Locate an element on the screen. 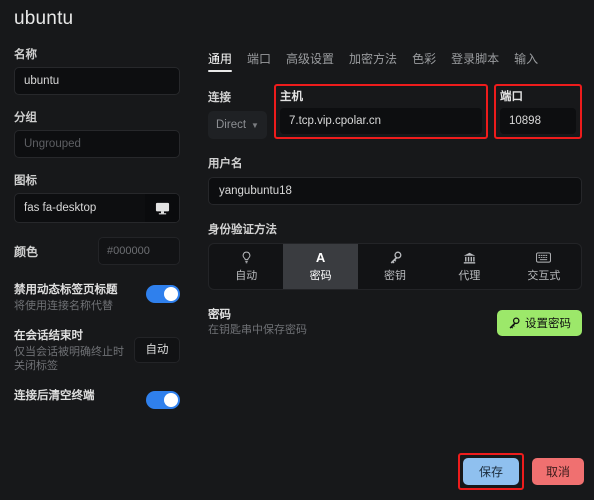  password-subtitle: 在钥匙串中保存密码 is located at coordinates (257, 330).